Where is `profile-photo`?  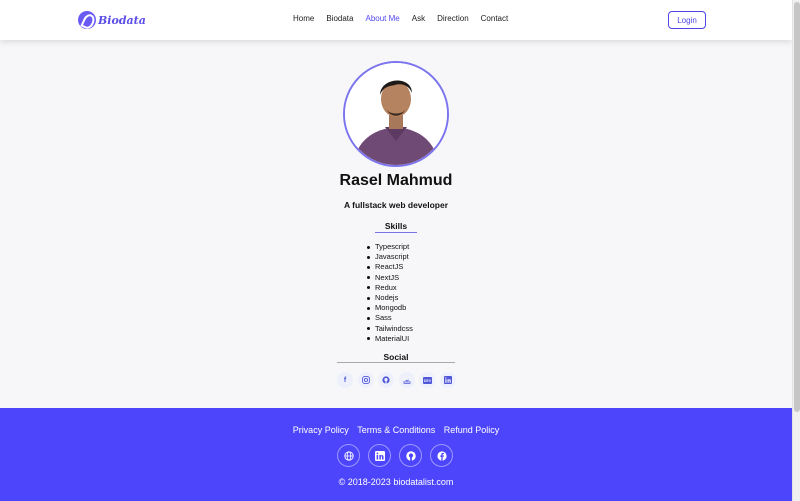
profile-photo is located at coordinates (396, 114).